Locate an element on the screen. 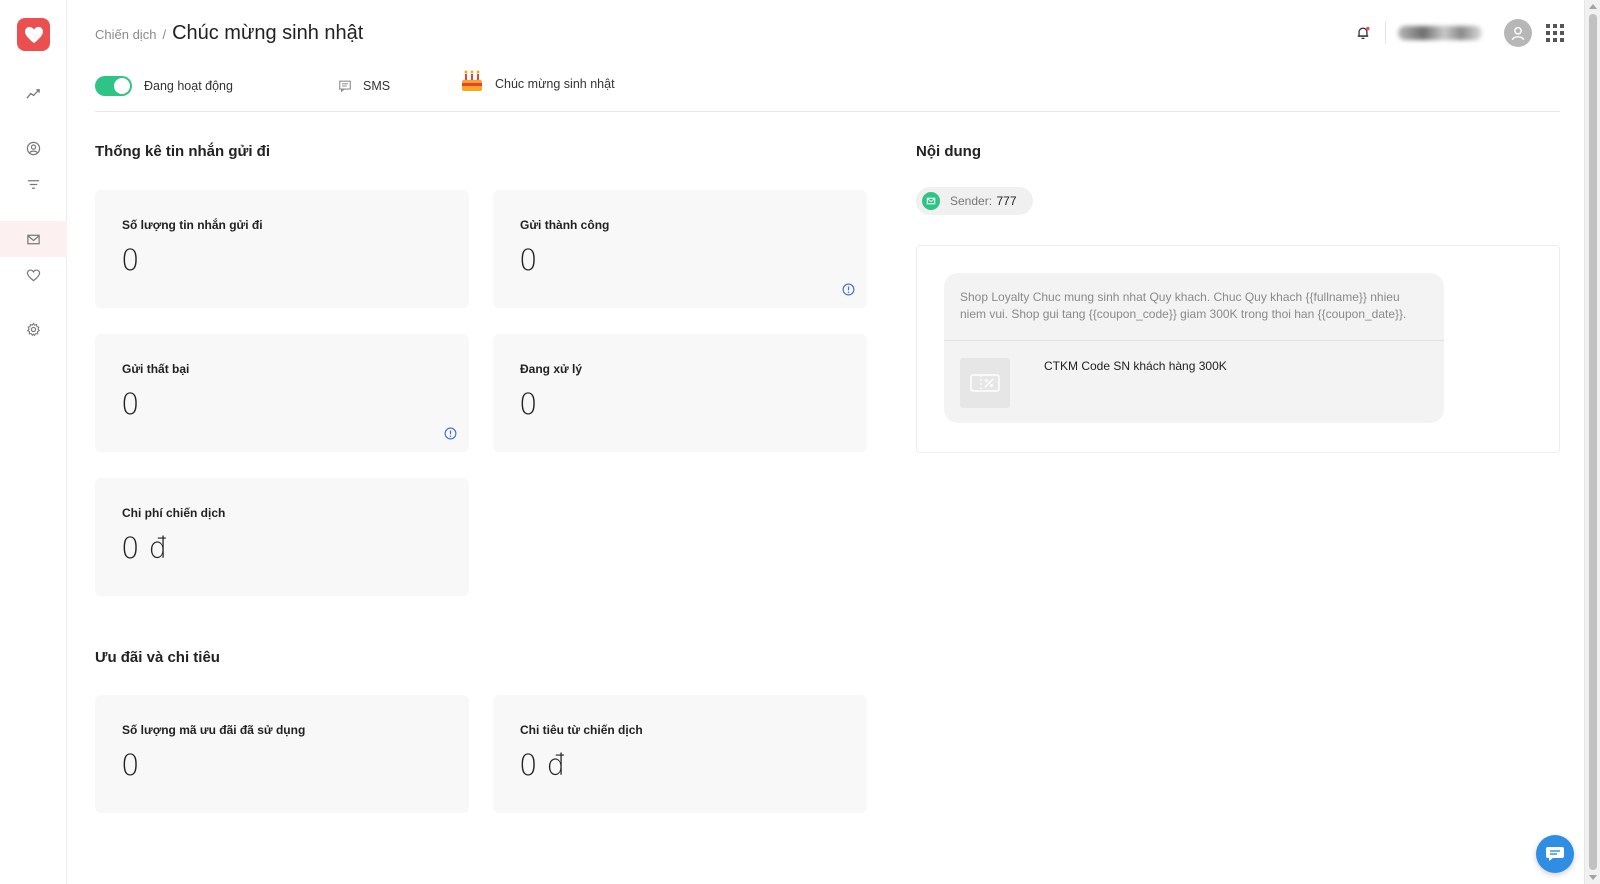 The height and width of the screenshot is (884, 1600). stat-card-success: Gửi thành công 0 is located at coordinates (680, 249).